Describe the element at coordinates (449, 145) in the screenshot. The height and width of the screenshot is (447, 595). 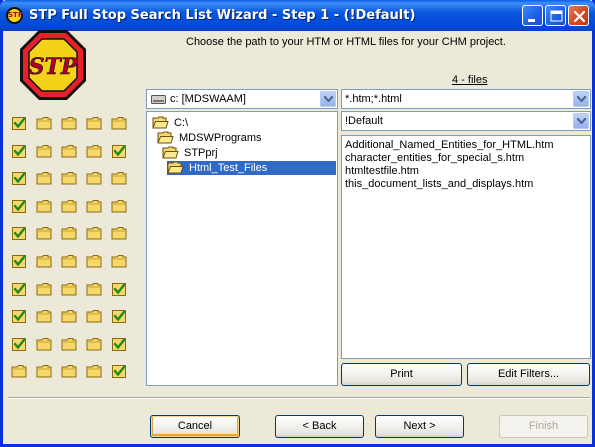
I see `file-list-item: Additional_Named_Entities_for_HTML.htm` at that location.